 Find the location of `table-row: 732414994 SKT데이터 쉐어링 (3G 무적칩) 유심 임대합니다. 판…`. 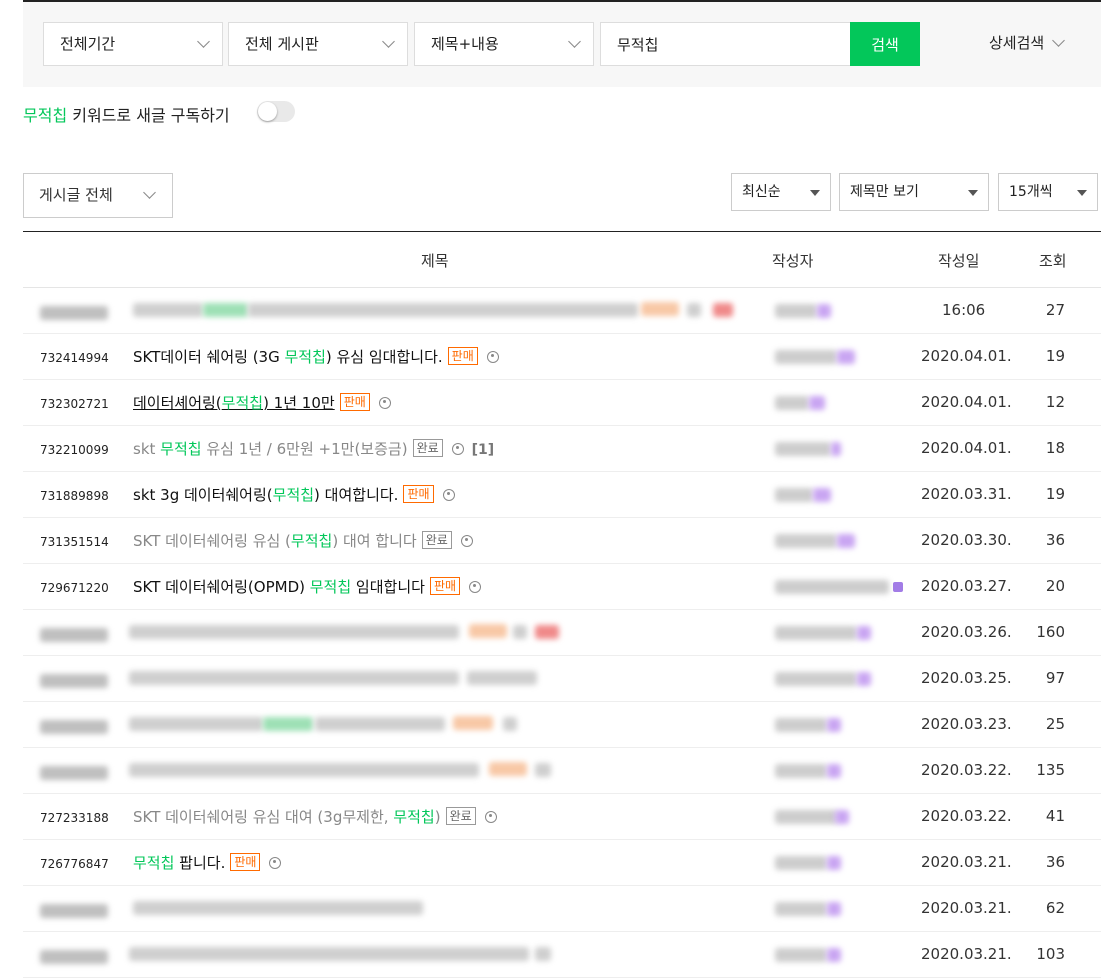

table-row: 732414994 SKT데이터 쉐어링 (3G 무적칩) 유심 임대합니다. 판… is located at coordinates (562, 357).